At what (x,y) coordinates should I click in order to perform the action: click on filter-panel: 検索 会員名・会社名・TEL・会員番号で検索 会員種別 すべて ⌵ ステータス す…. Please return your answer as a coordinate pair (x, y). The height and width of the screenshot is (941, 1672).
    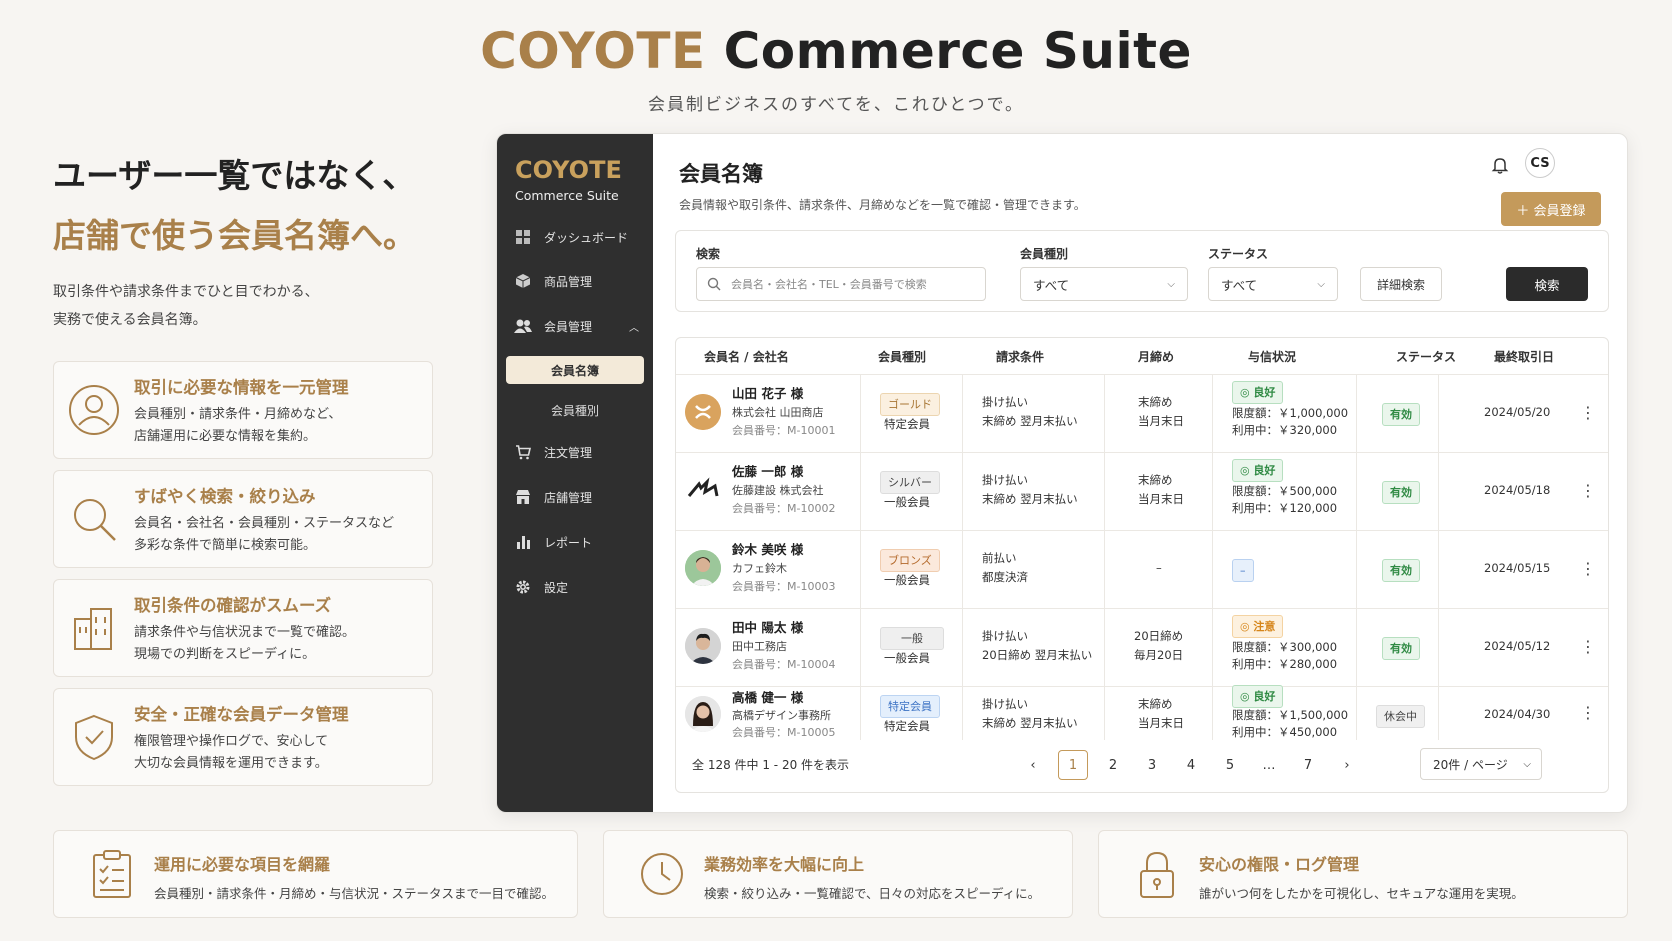
    Looking at the image, I should click on (1142, 271).